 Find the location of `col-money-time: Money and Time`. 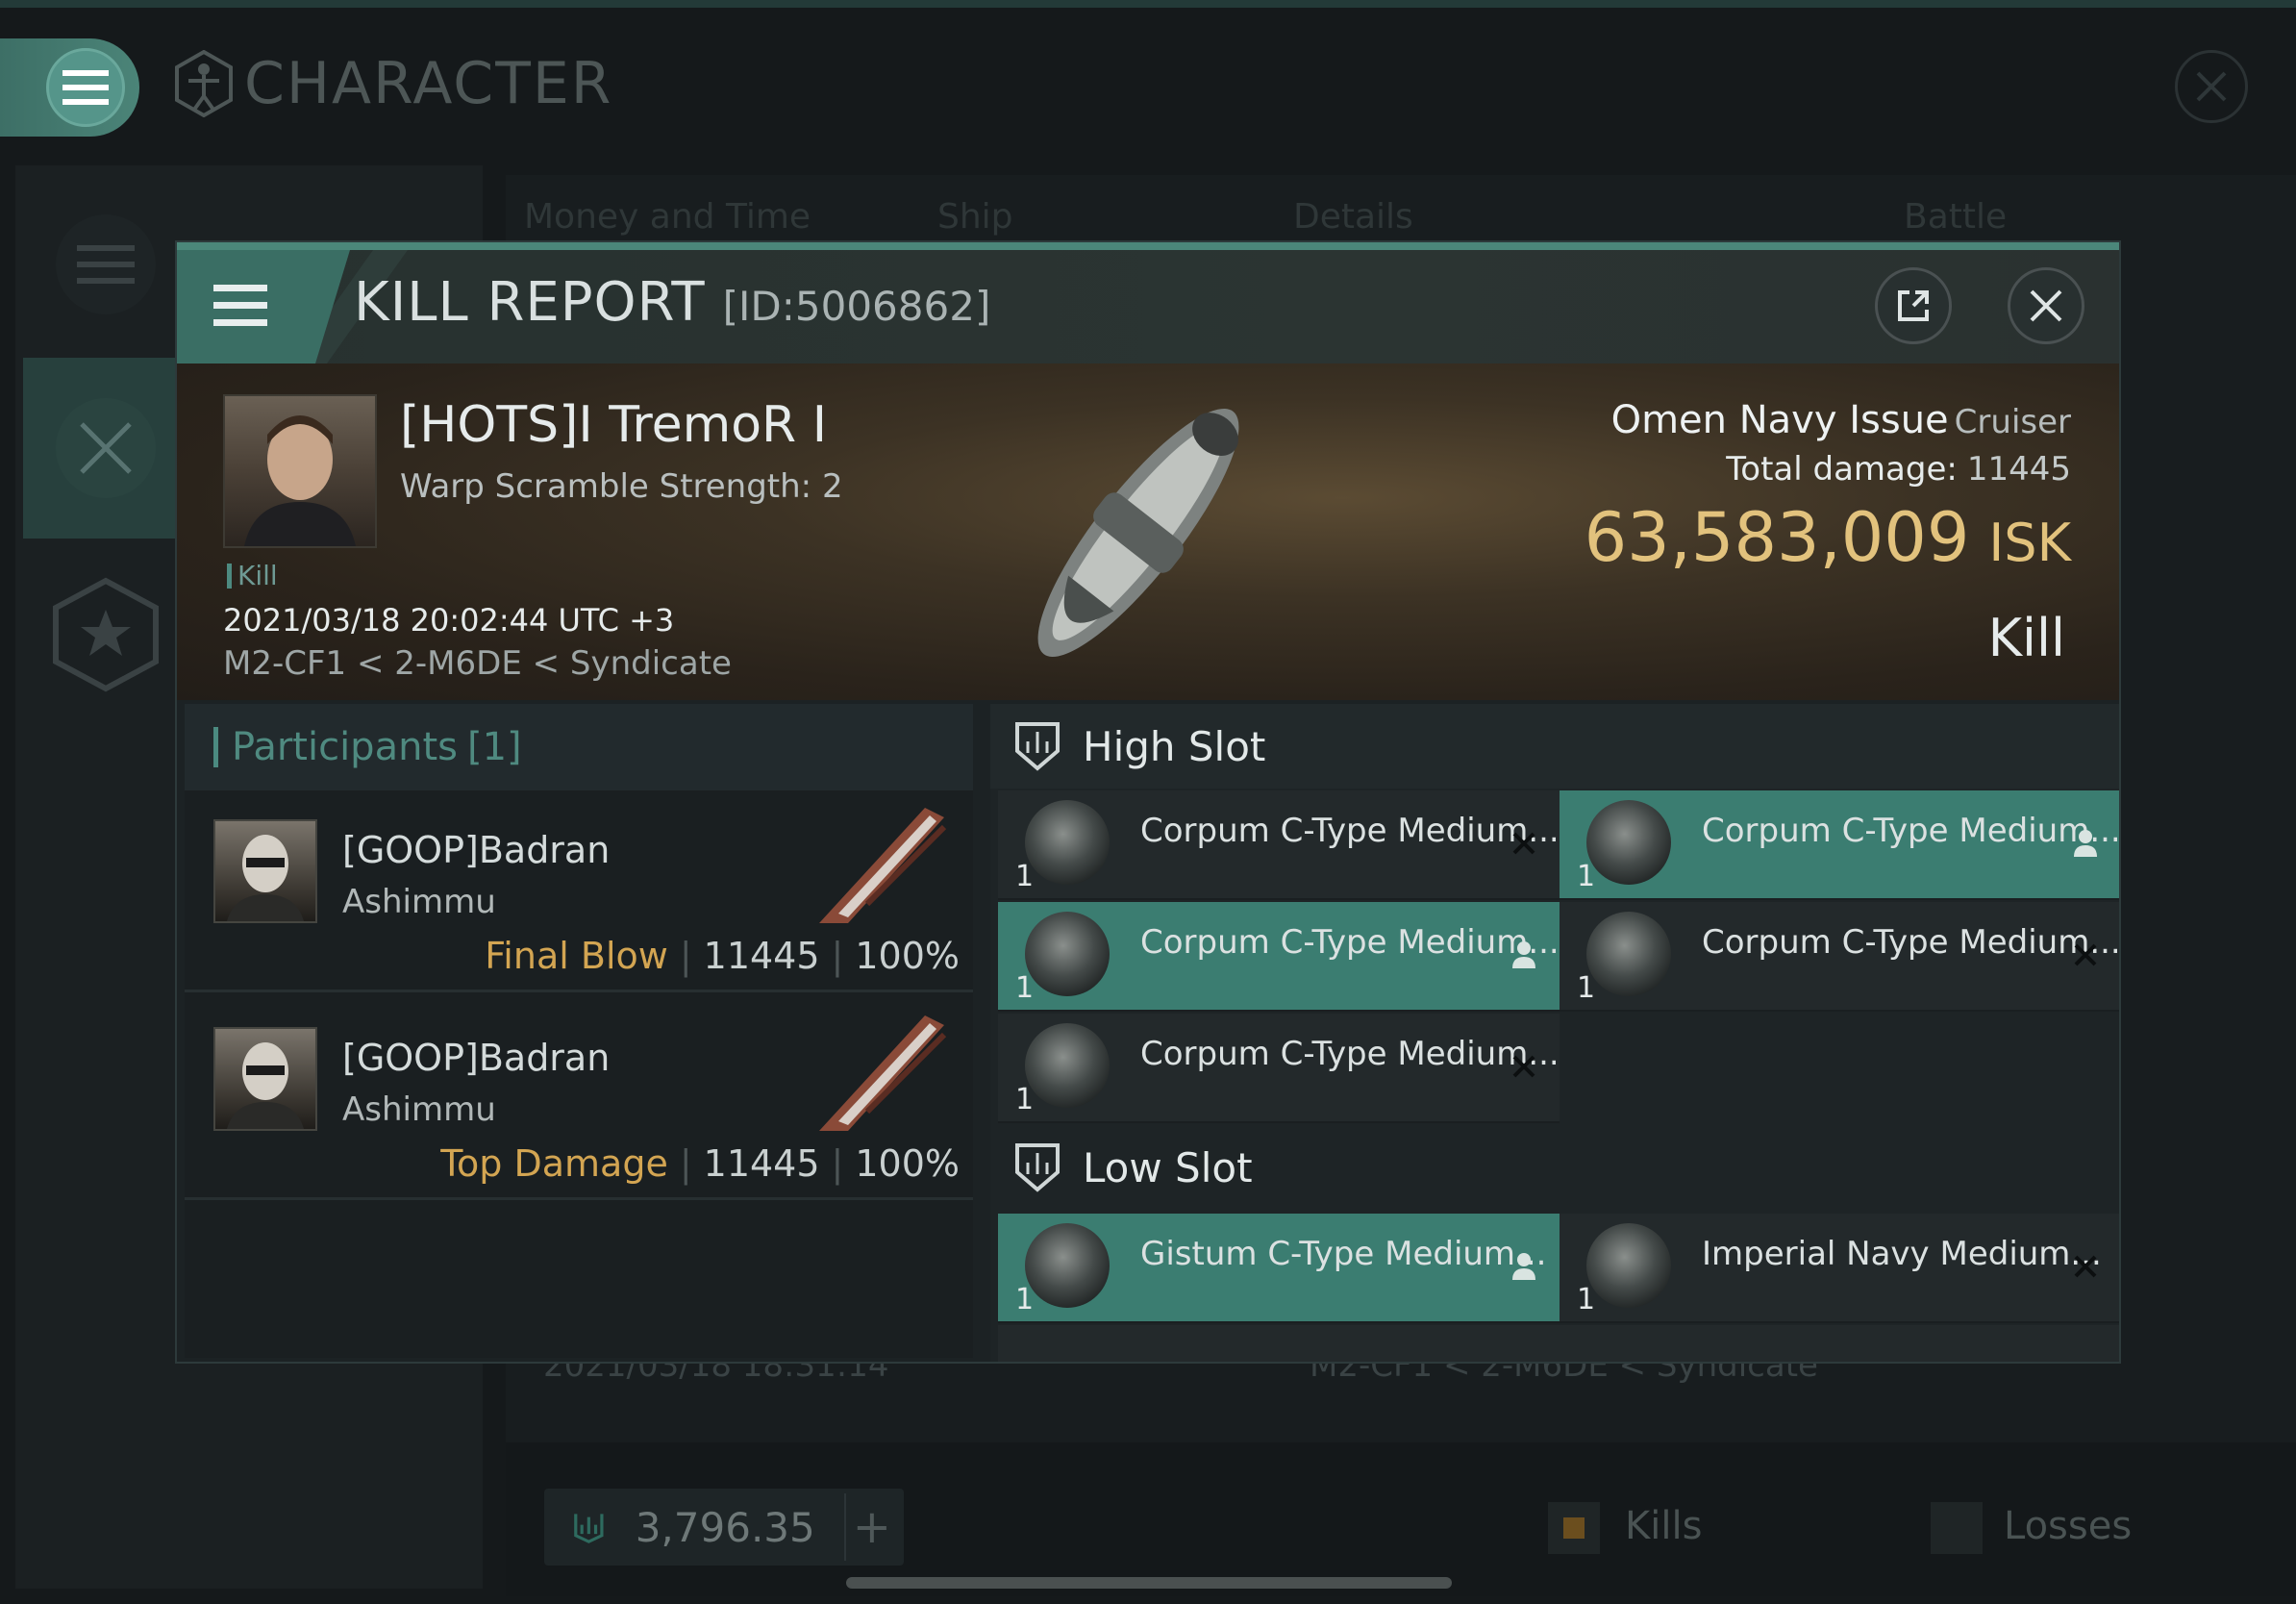

col-money-time: Money and Time is located at coordinates (667, 217).